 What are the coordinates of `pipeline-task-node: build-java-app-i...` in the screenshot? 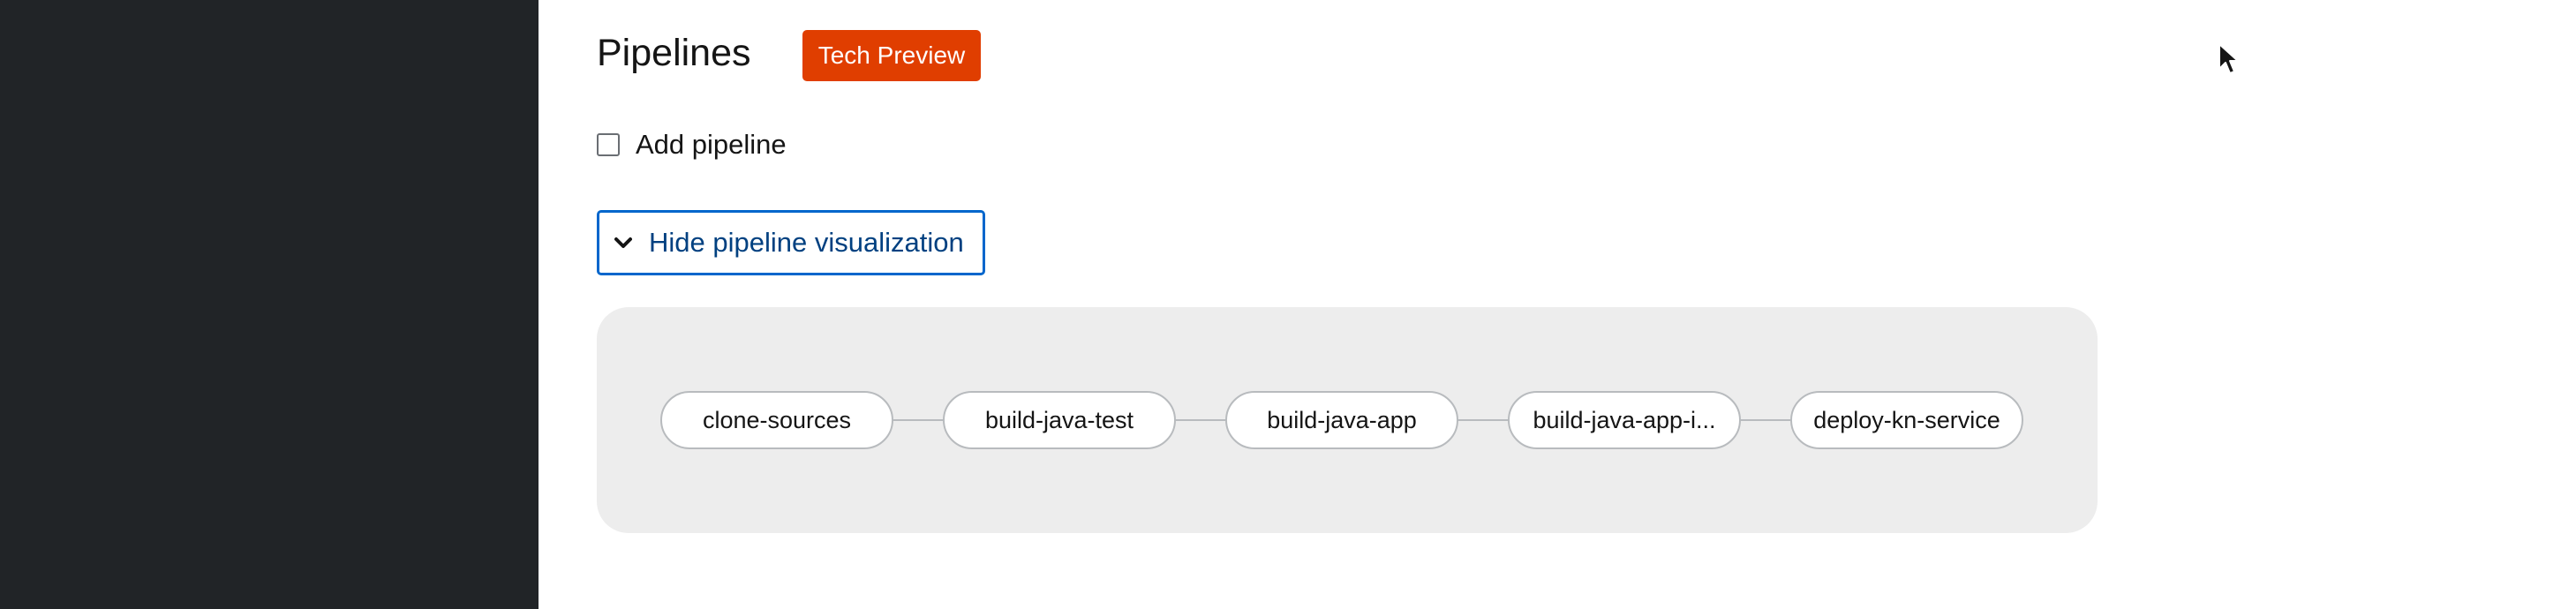 It's located at (1625, 420).